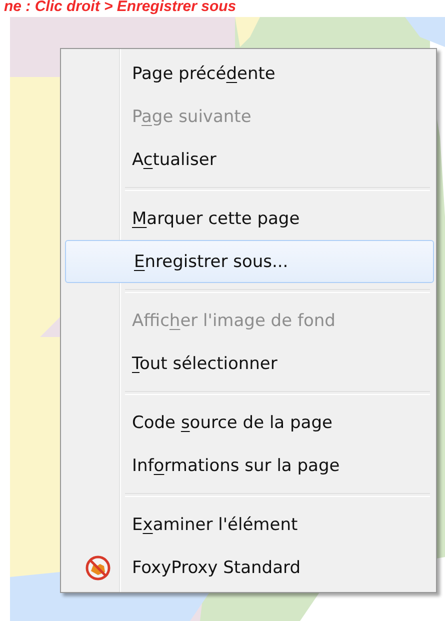  I want to click on menu-item: Informations sur la page, so click(248, 465).